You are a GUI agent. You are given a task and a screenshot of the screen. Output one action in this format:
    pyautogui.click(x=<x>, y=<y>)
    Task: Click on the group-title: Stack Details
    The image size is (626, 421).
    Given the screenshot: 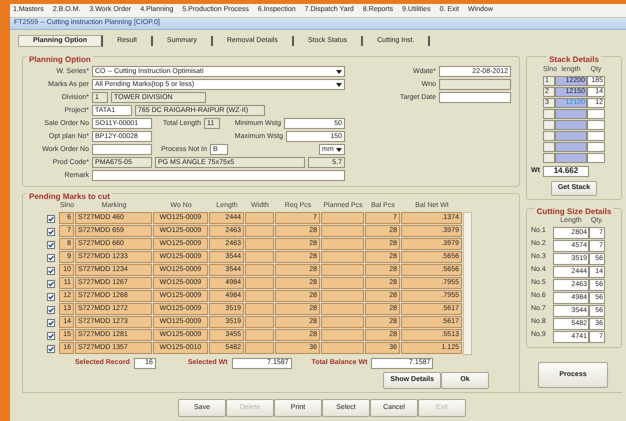 What is the action you would take?
    pyautogui.click(x=574, y=60)
    